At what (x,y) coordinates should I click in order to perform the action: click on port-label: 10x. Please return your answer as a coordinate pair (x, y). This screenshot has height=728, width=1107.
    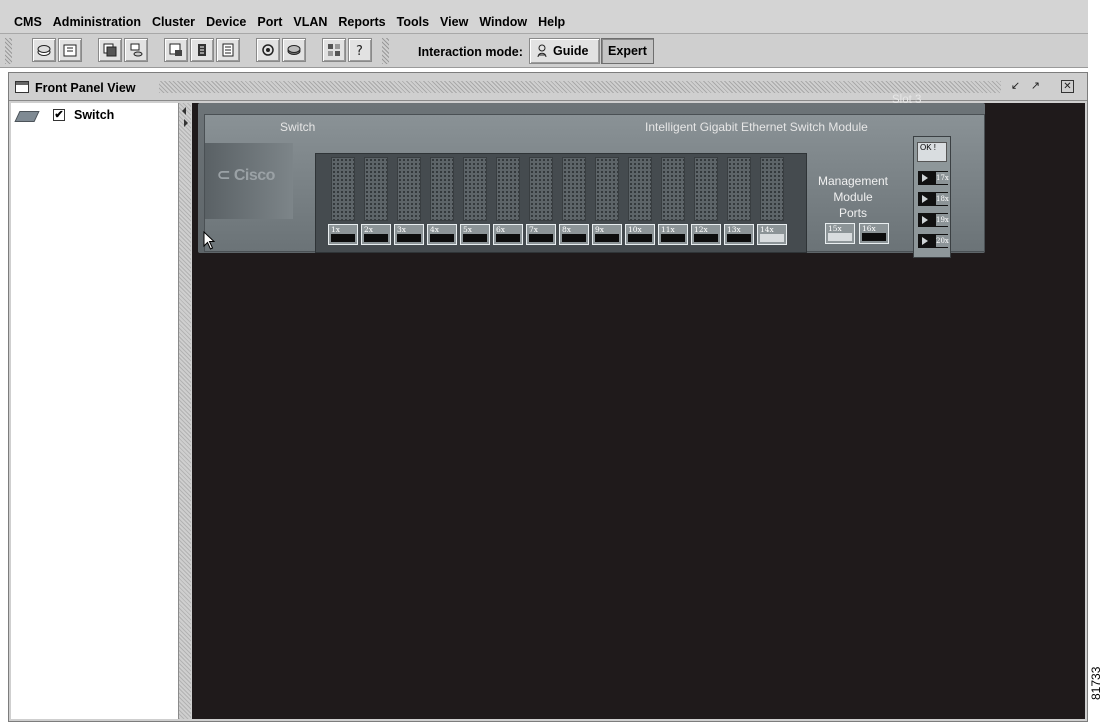
    Looking at the image, I should click on (635, 229).